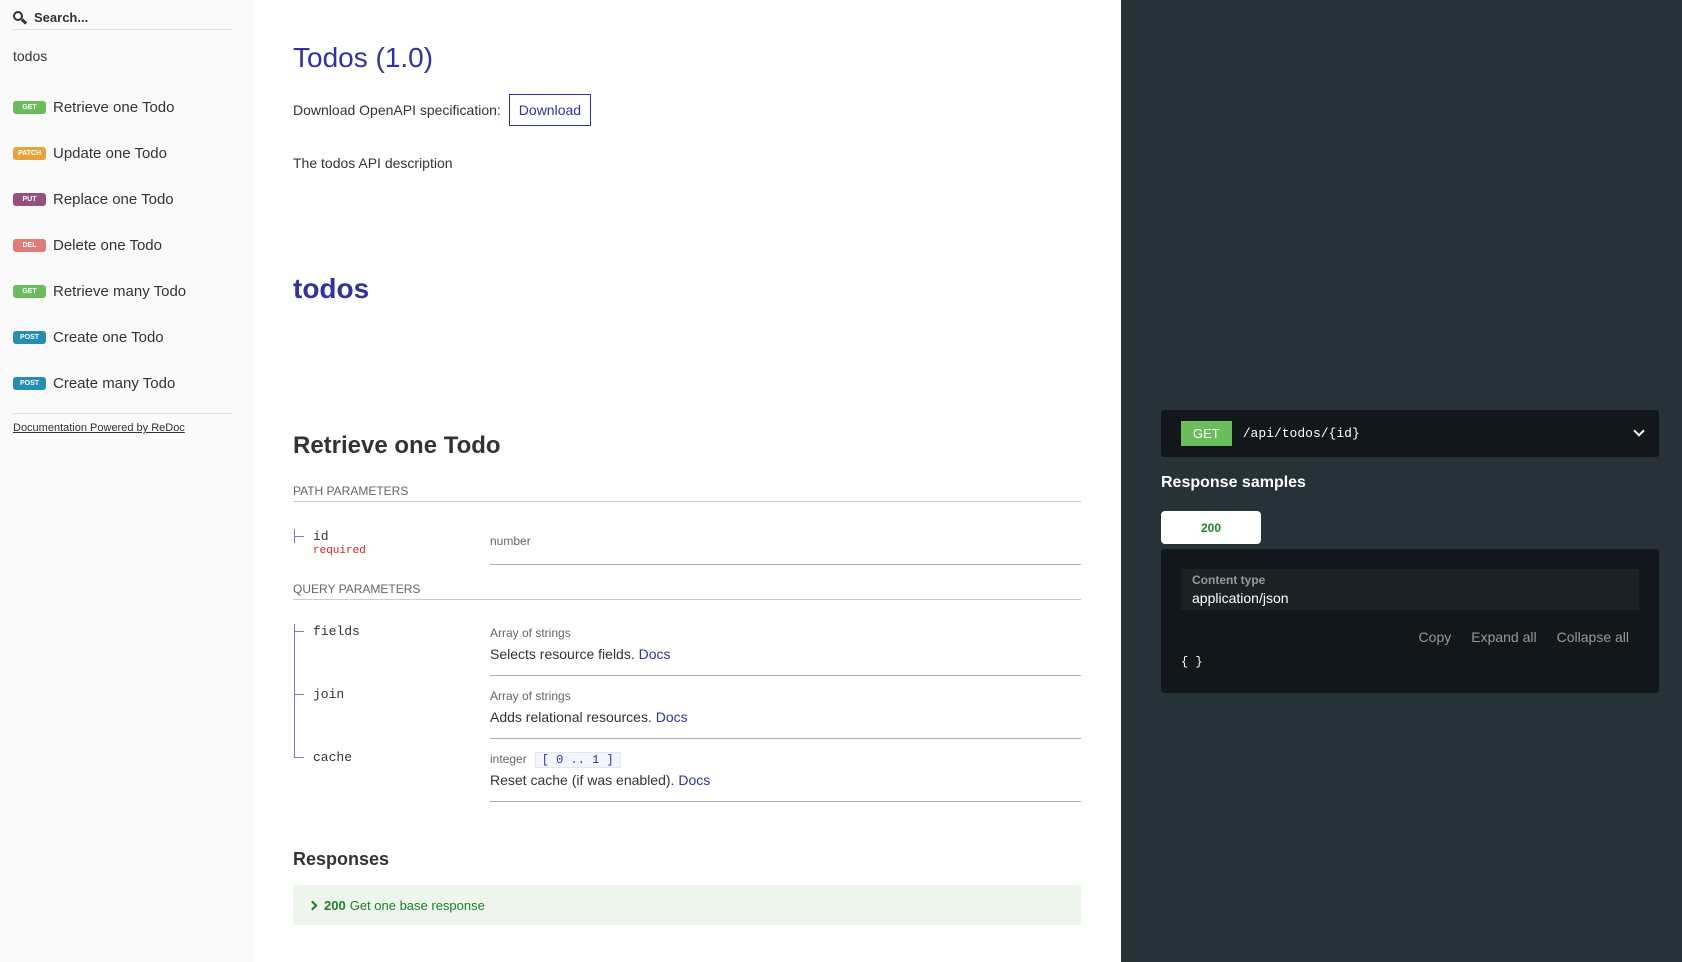 This screenshot has height=962, width=1682. Describe the element at coordinates (29, 245) in the screenshot. I see `method-badge: DEL` at that location.